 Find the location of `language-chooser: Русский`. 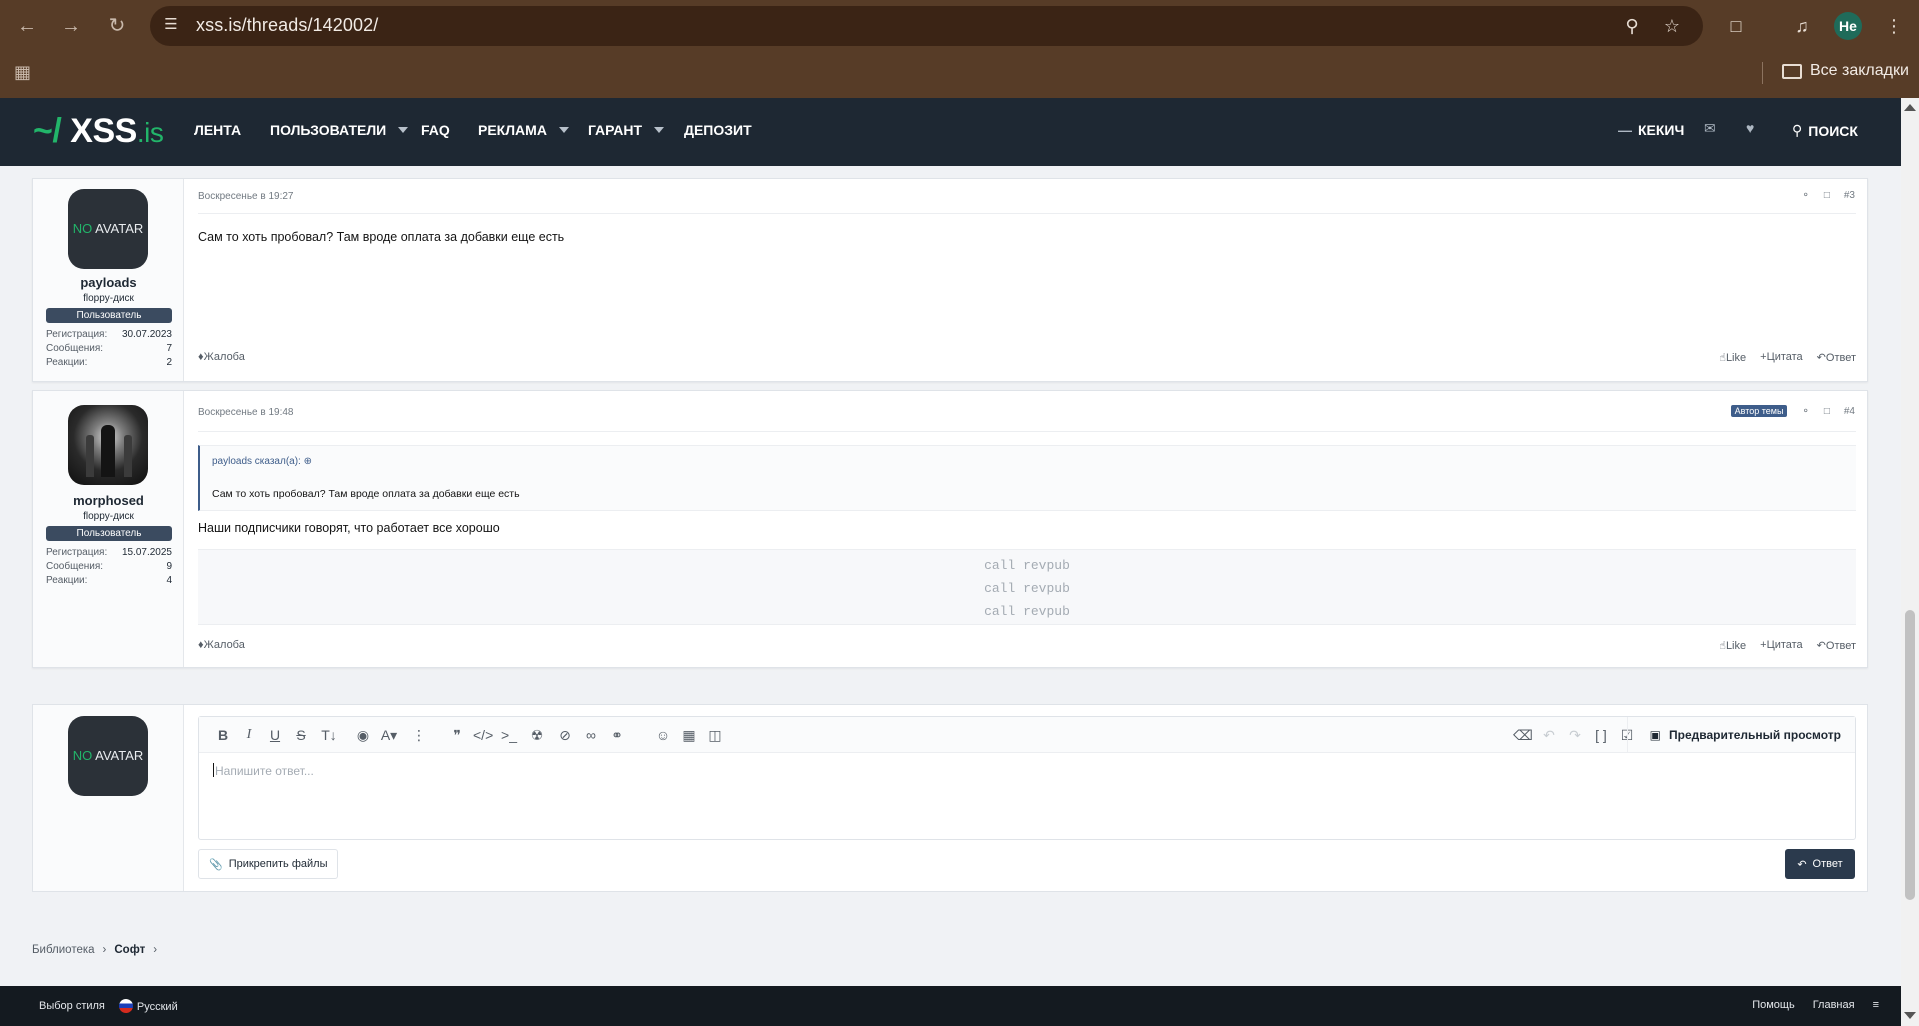

language-chooser: Русский is located at coordinates (148, 1006).